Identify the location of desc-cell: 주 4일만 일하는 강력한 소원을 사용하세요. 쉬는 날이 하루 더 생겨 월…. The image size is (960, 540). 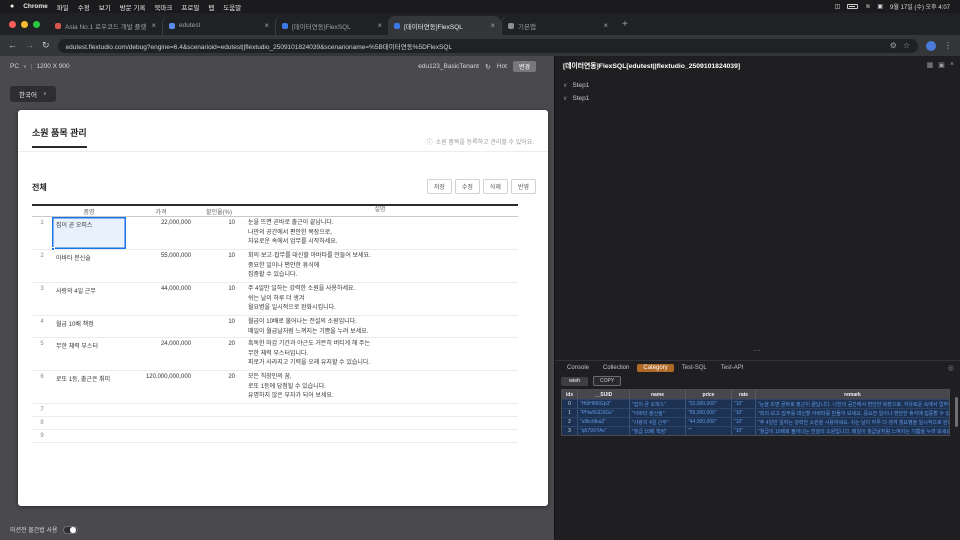
(380, 299).